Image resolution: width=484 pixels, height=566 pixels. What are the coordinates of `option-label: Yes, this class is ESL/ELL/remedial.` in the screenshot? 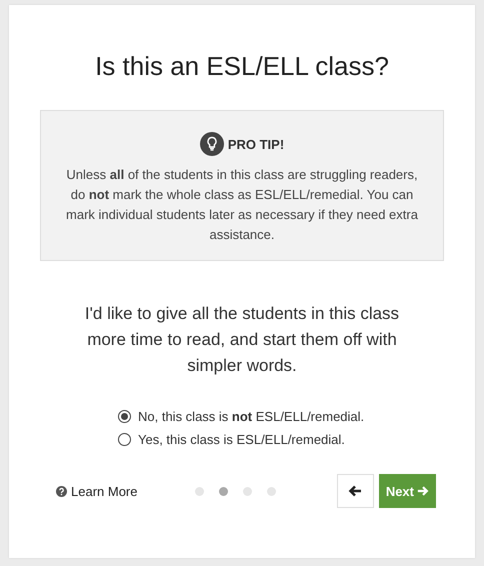 It's located at (241, 439).